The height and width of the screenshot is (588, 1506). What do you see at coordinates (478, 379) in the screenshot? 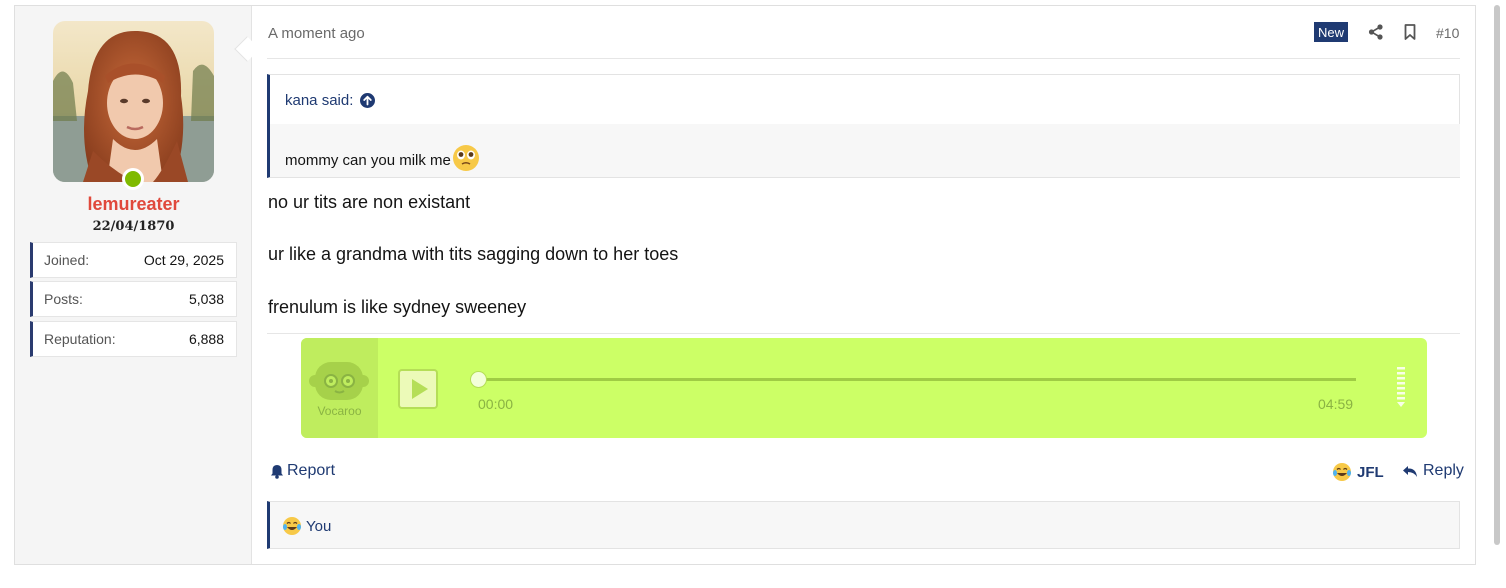
I see `audio-seek-knob` at bounding box center [478, 379].